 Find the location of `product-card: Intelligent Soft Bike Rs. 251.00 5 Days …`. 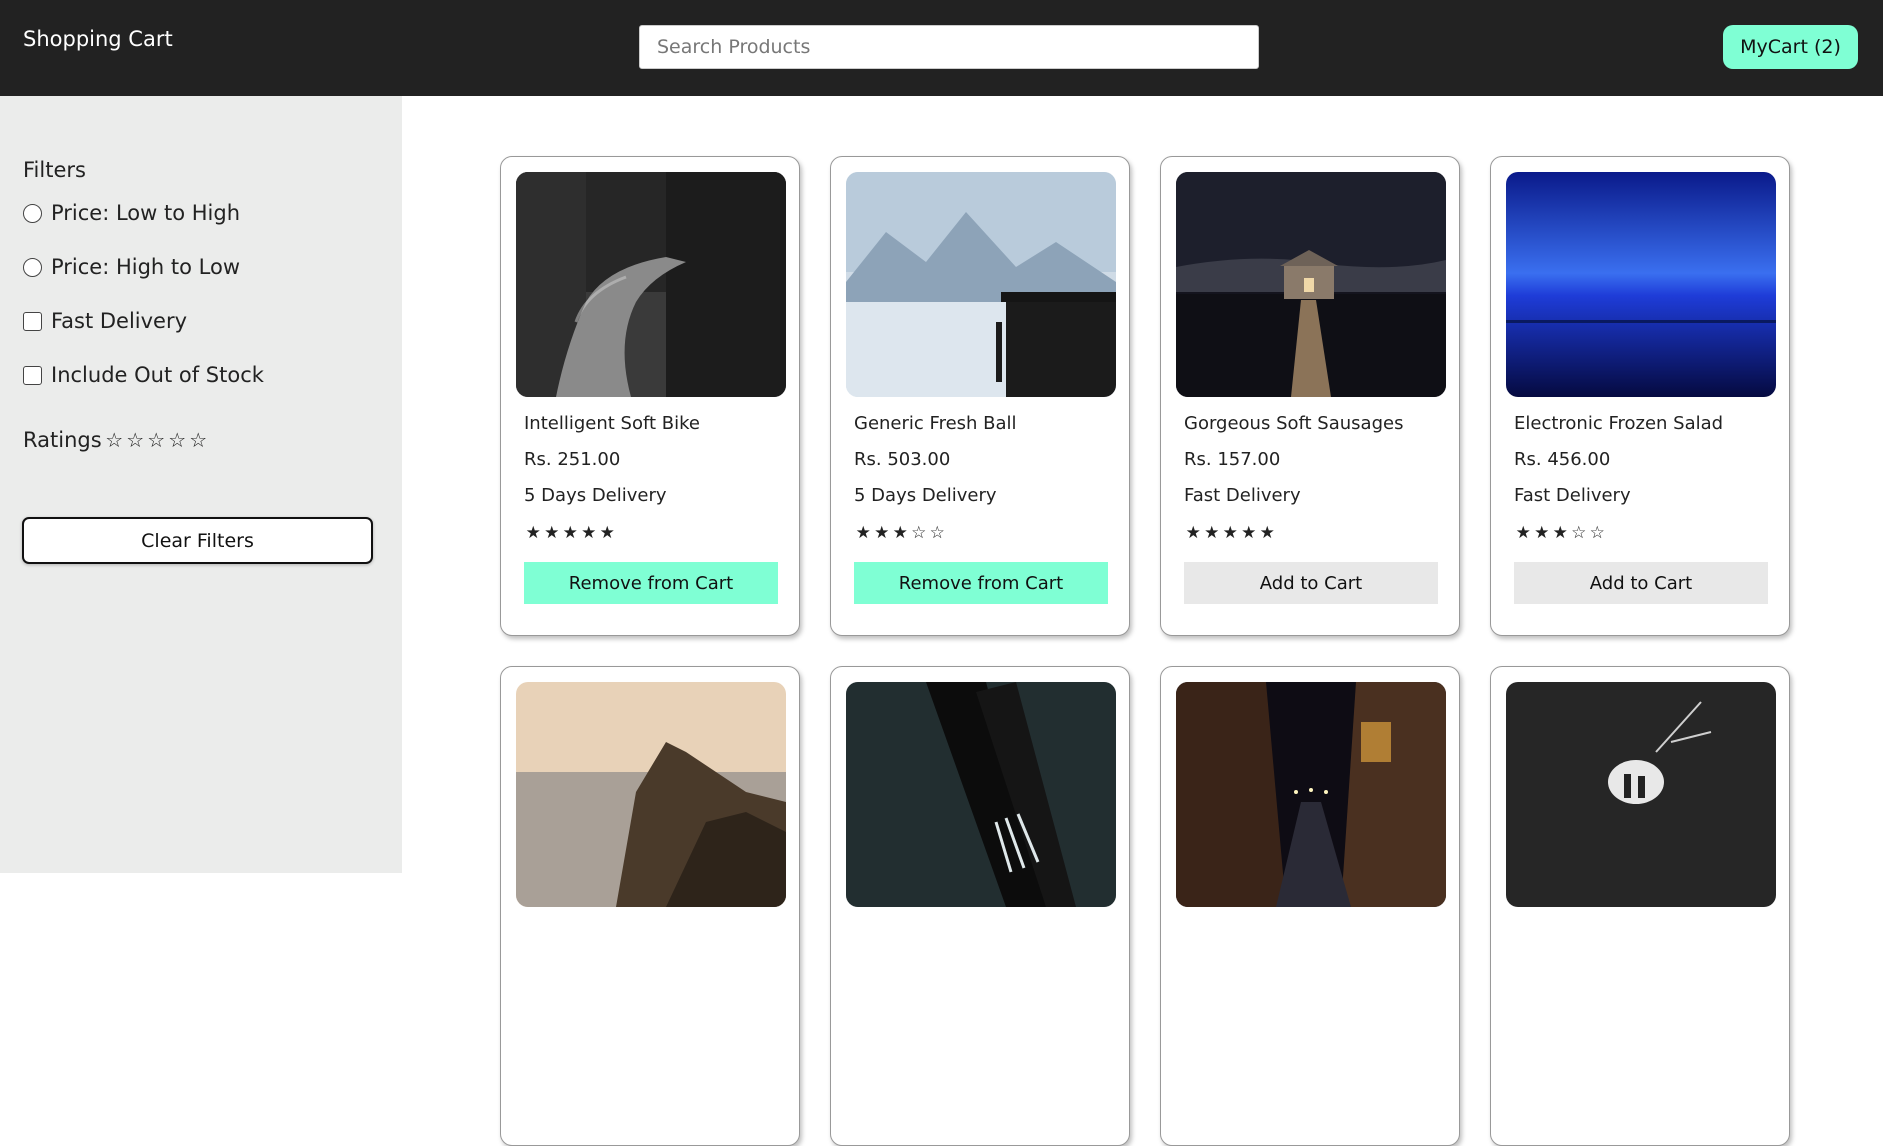

product-card: Intelligent Soft Bike Rs. 251.00 5 Days … is located at coordinates (650, 396).